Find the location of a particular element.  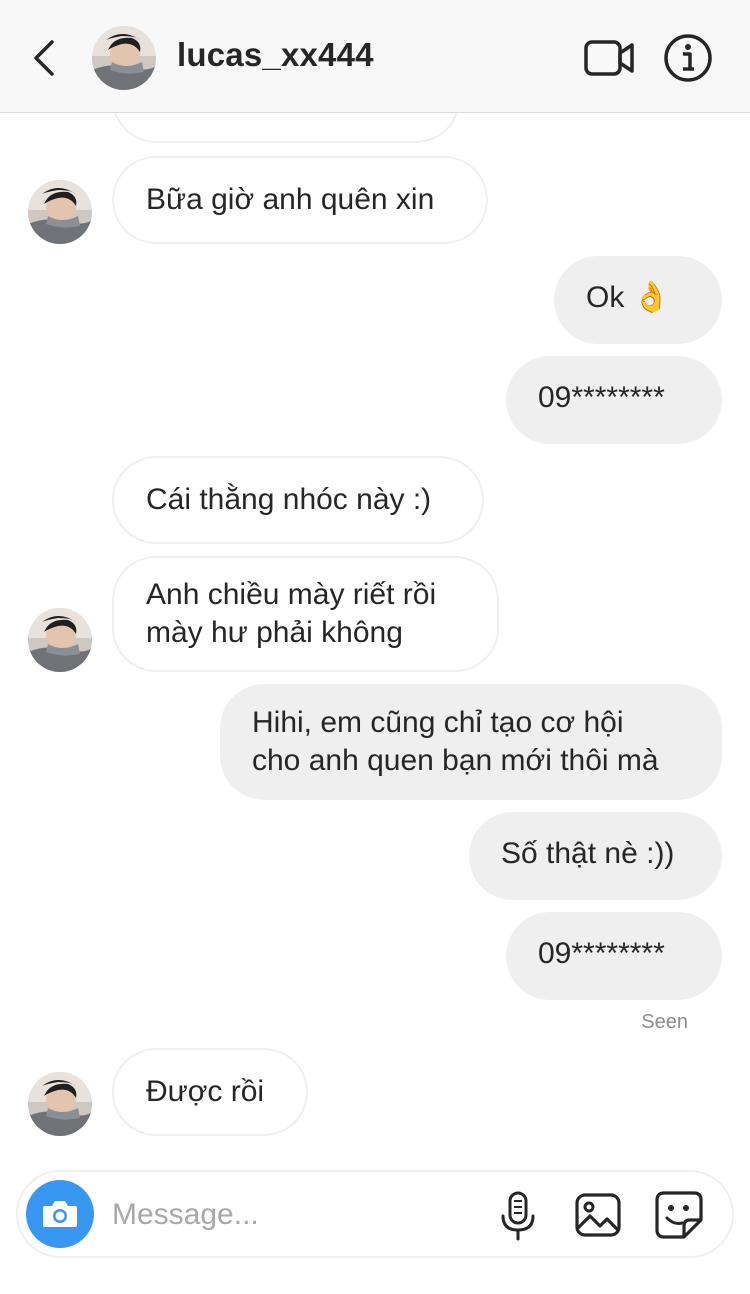

microphone-icon is located at coordinates (518, 1216).